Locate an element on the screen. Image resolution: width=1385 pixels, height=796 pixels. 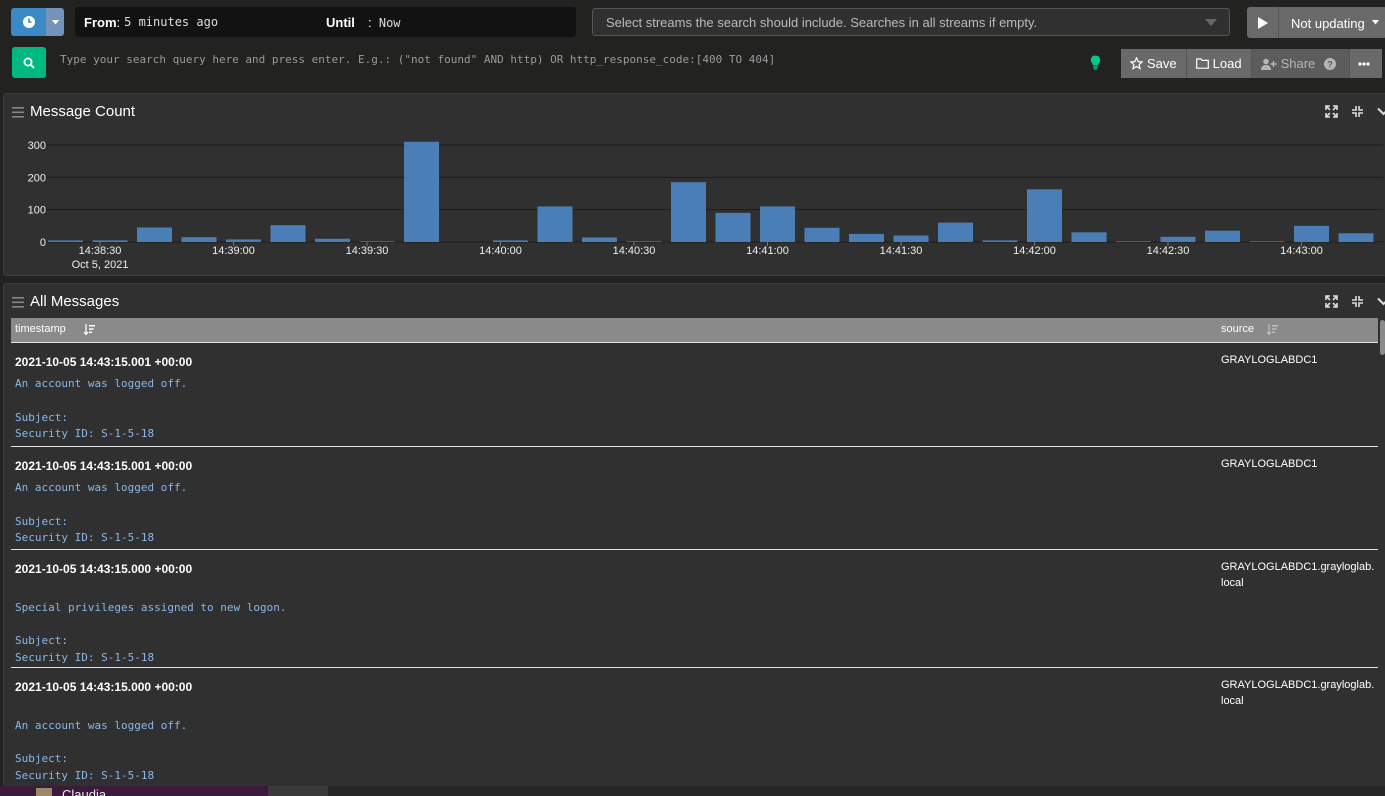
x-tick-sublabel: Oct 5, 2021 is located at coordinates (100, 265).